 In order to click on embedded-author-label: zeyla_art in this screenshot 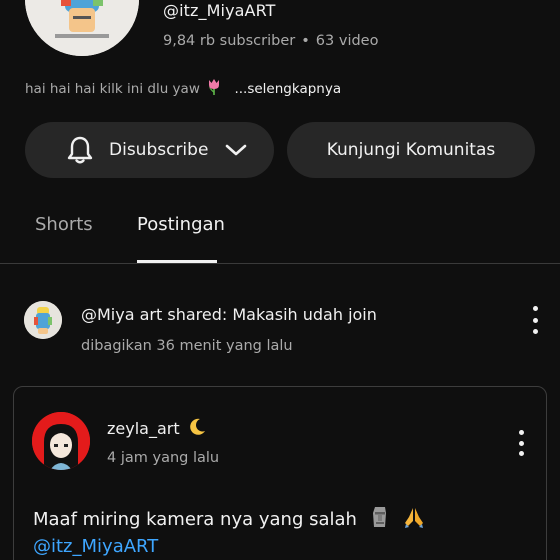, I will do `click(143, 428)`.